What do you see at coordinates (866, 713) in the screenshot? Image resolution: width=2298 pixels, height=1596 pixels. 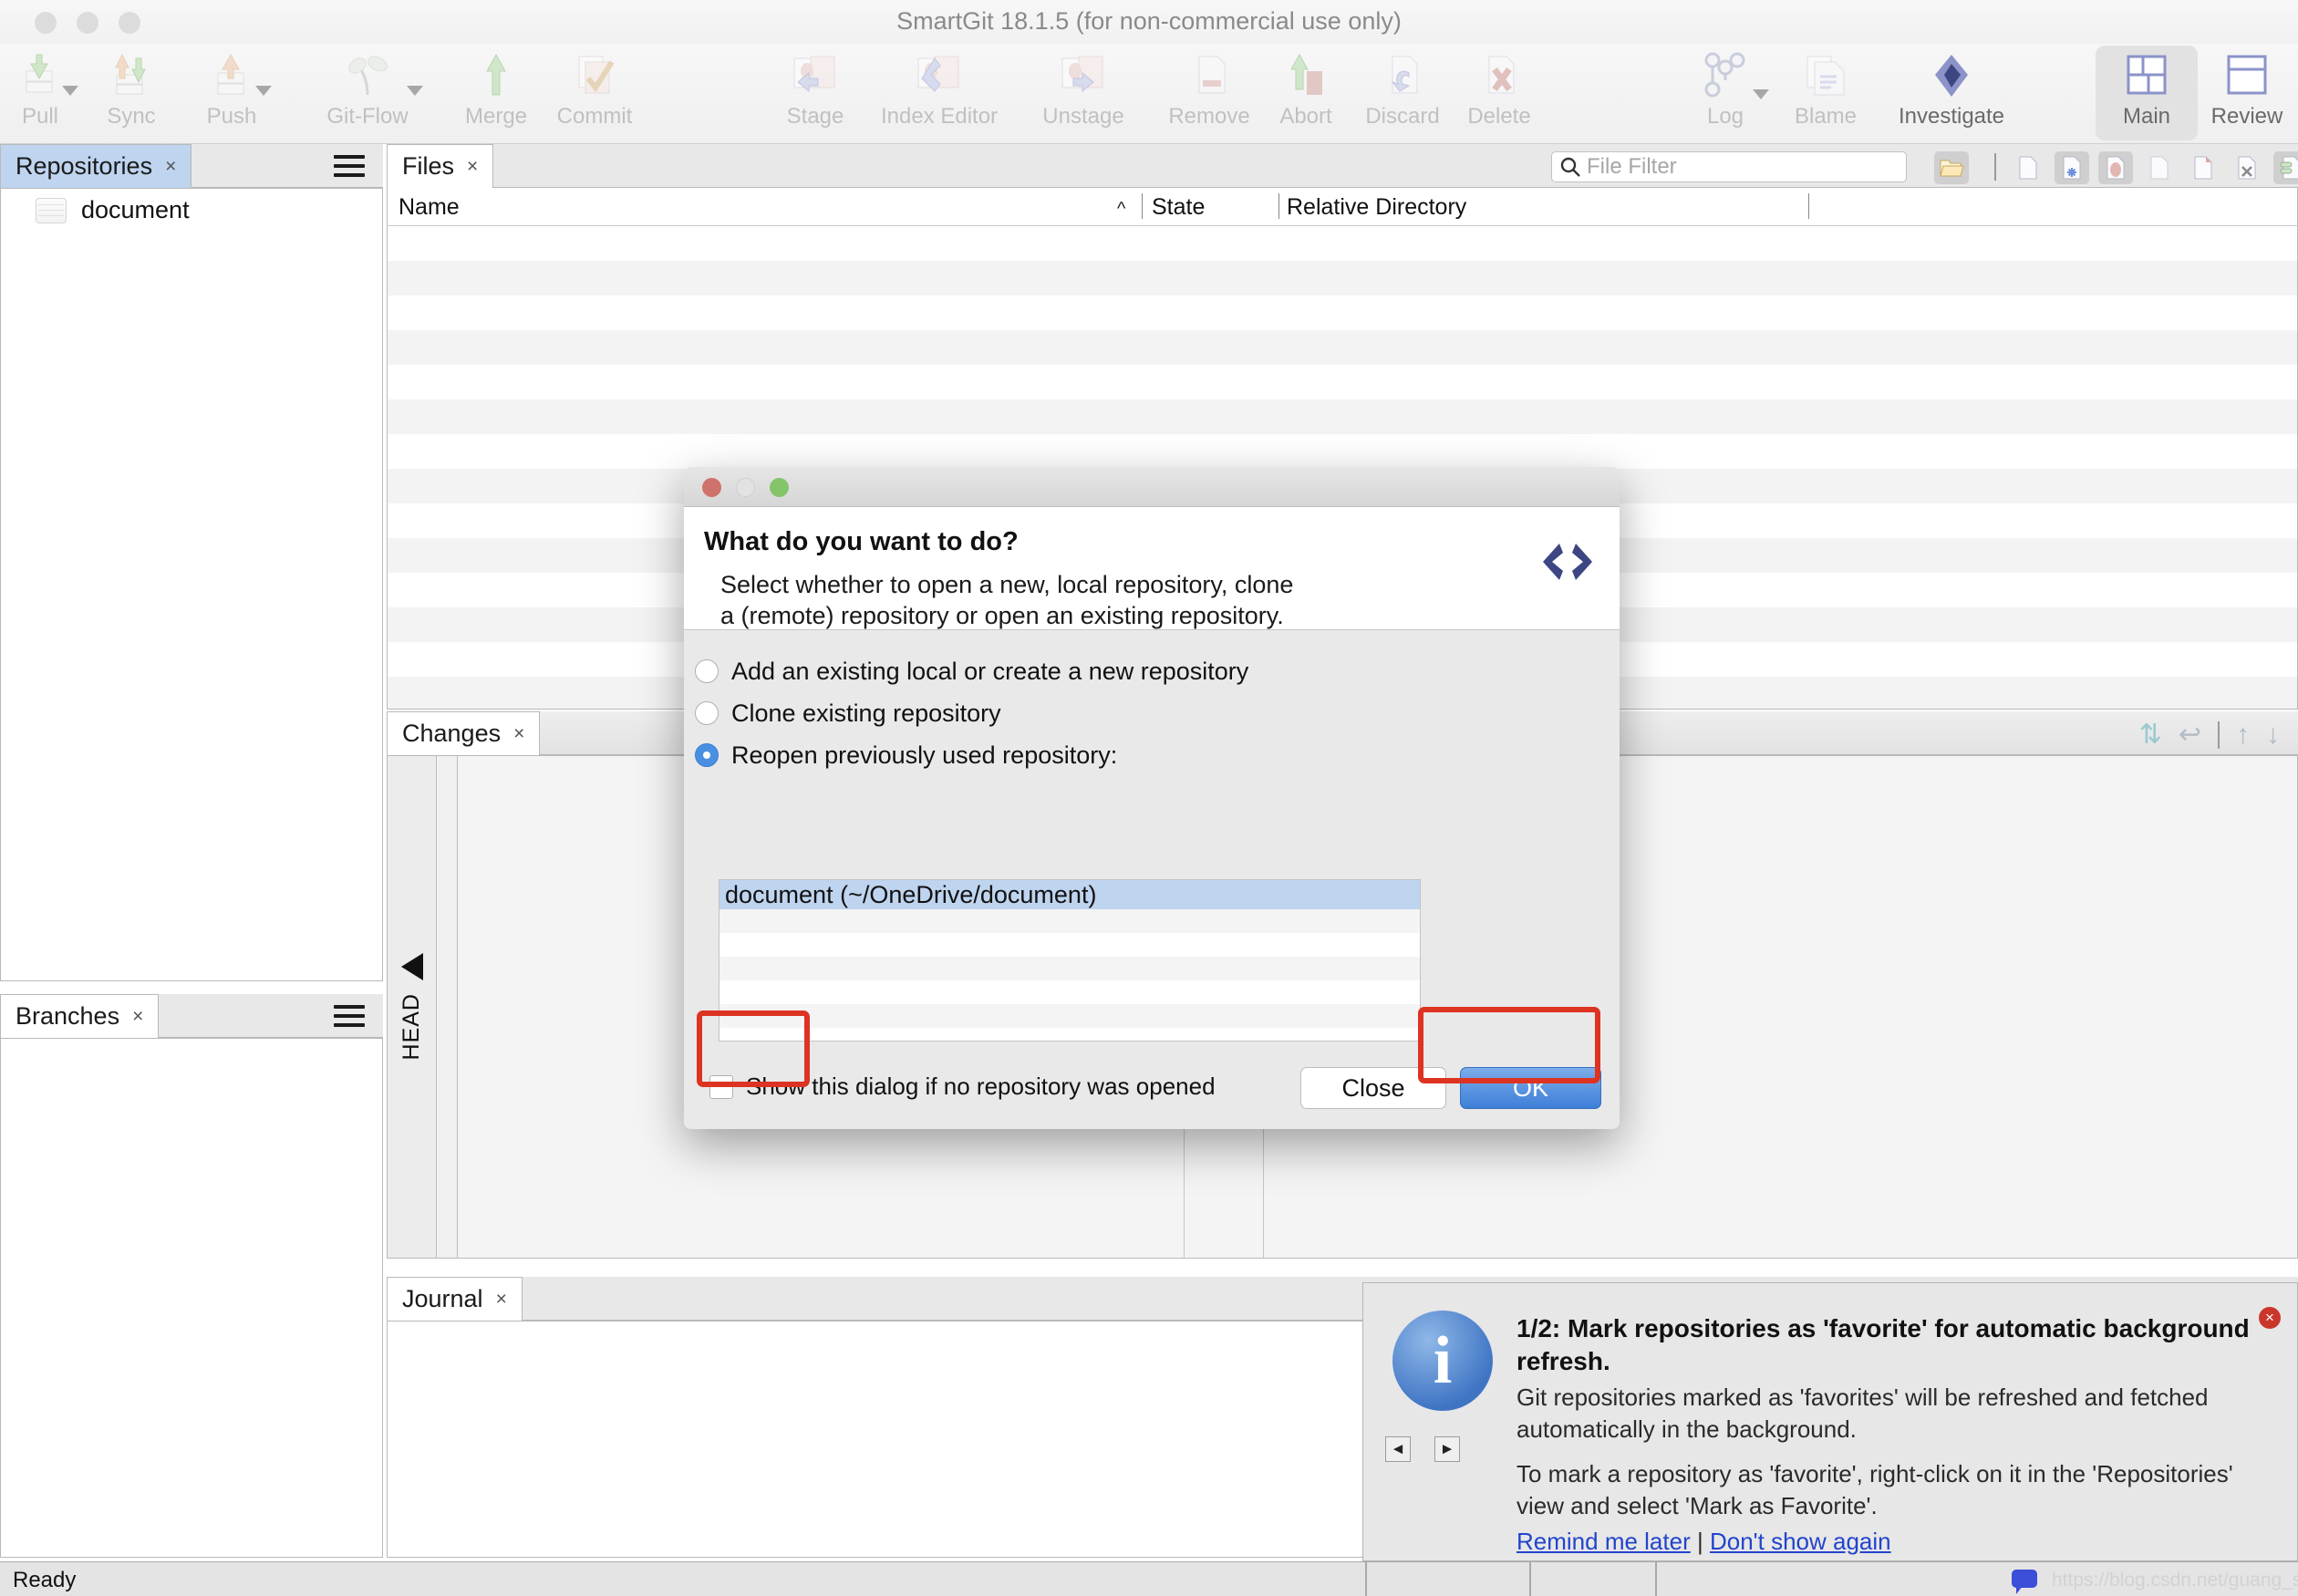 I see `radio-label-clone: Clone existing repository` at bounding box center [866, 713].